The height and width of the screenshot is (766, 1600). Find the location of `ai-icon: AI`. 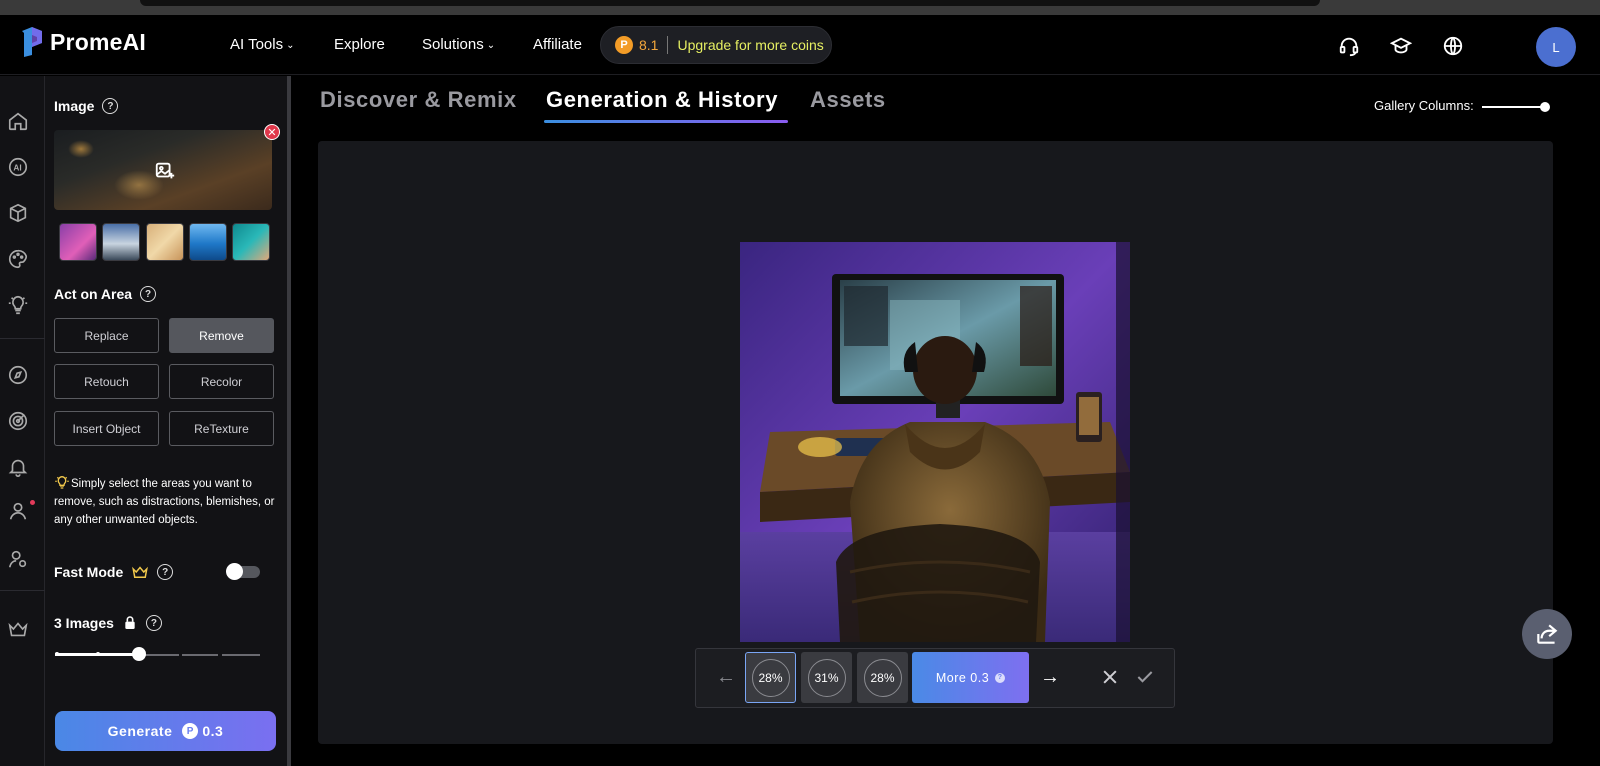

ai-icon: AI is located at coordinates (18, 167).